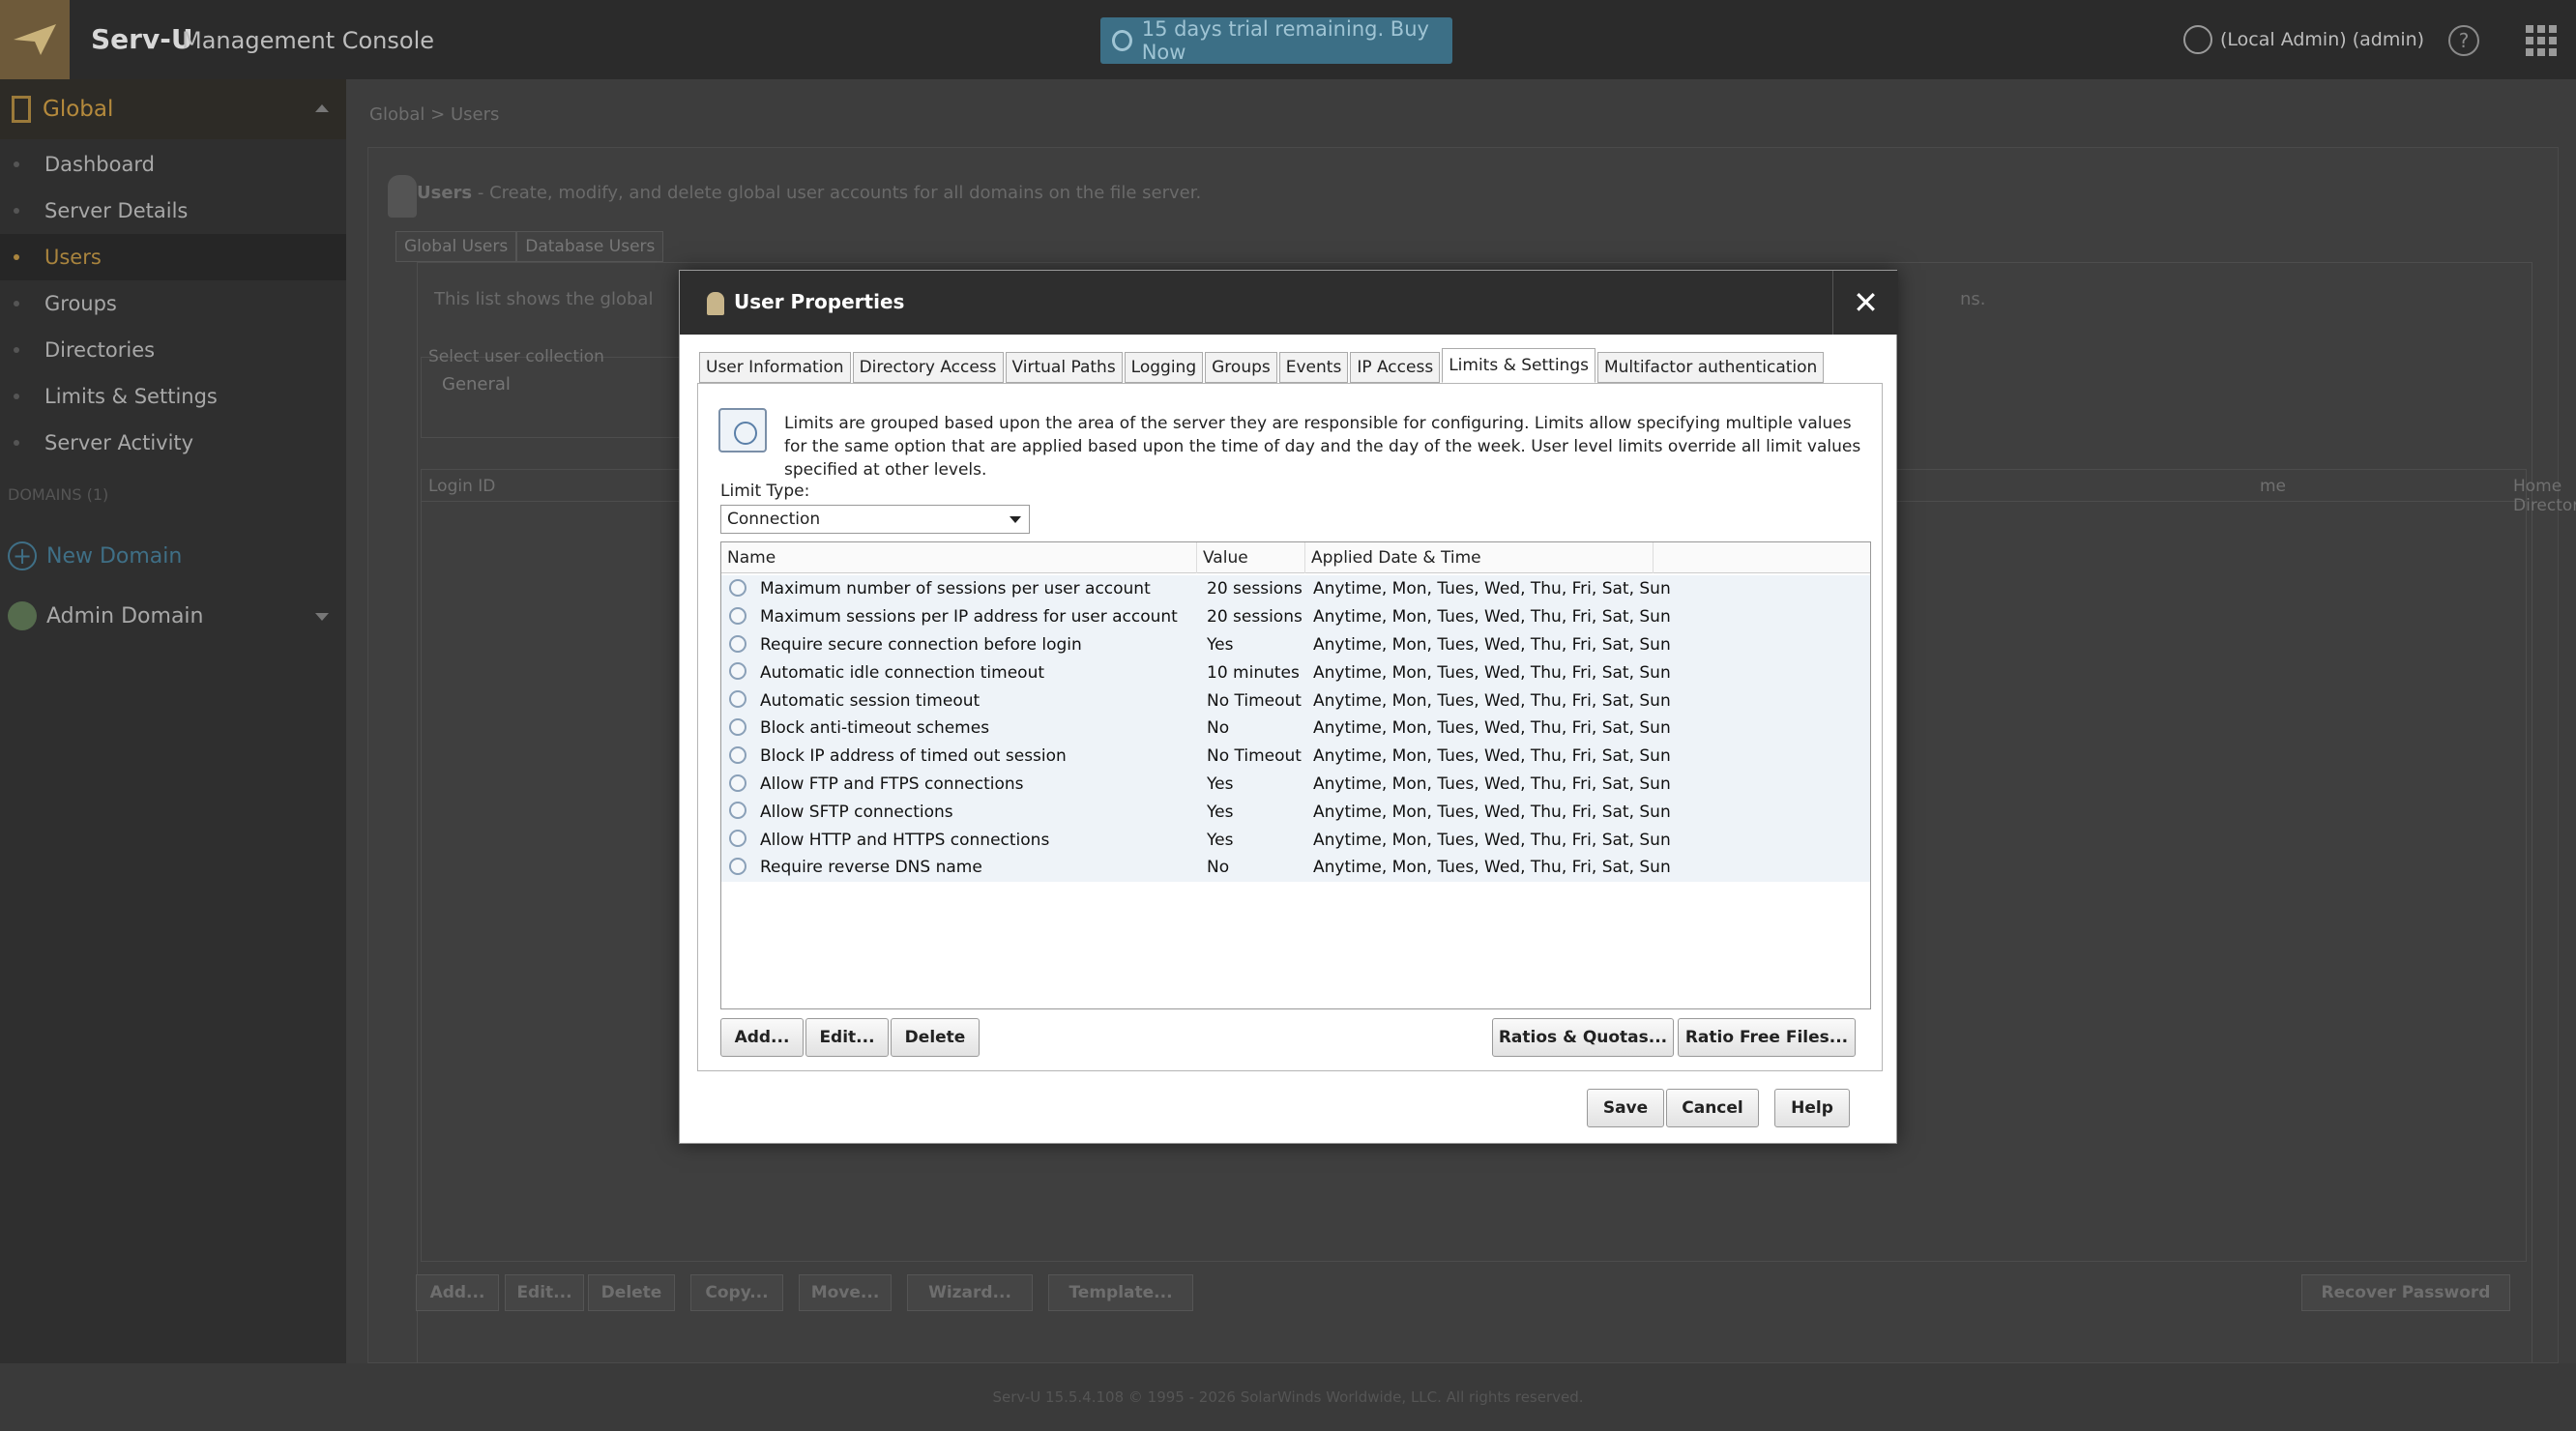 The height and width of the screenshot is (1431, 2576). Describe the element at coordinates (1164, 367) in the screenshot. I see `tab-logging: Logging` at that location.